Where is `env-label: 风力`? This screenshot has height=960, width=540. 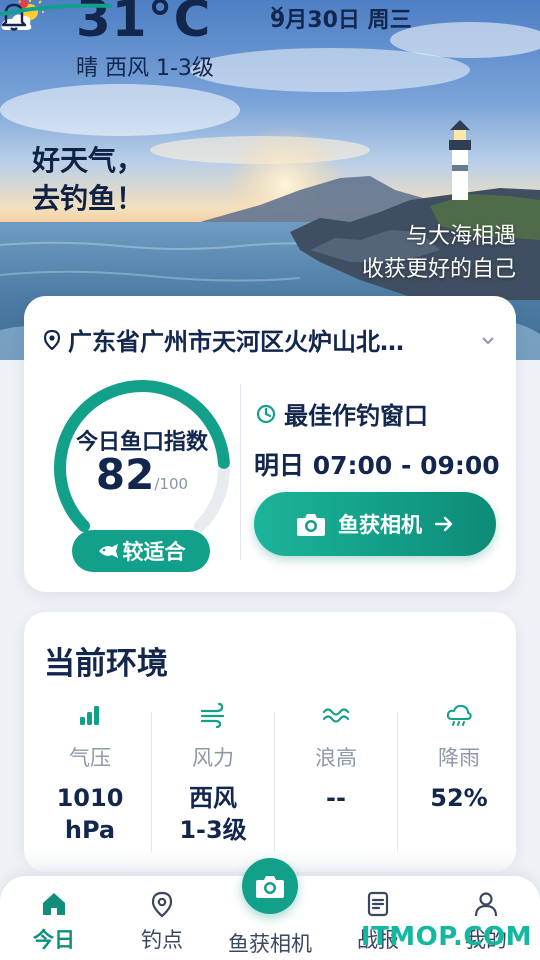 env-label: 风力 is located at coordinates (213, 758).